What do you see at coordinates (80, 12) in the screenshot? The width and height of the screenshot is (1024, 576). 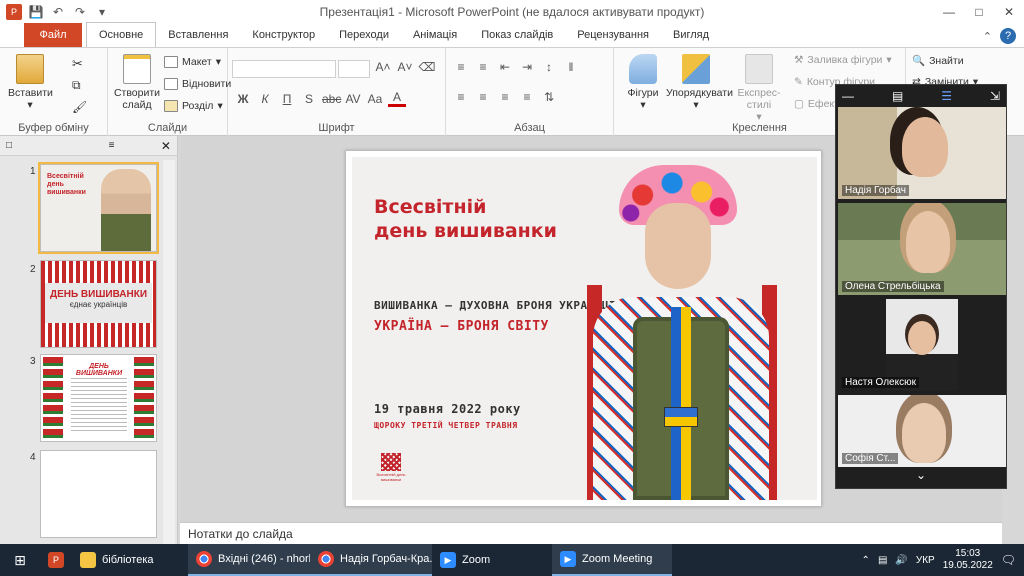 I see `redo-icon: ↷` at bounding box center [80, 12].